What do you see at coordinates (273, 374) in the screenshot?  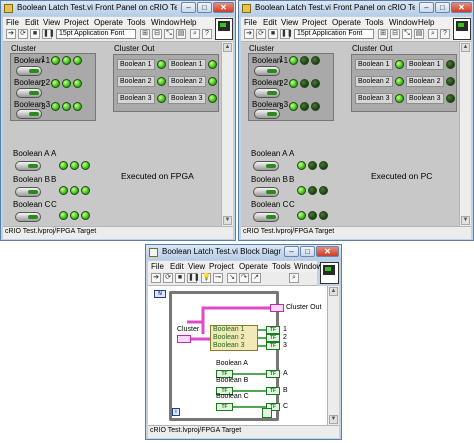 I see `indicator-a-terminal: TF` at bounding box center [273, 374].